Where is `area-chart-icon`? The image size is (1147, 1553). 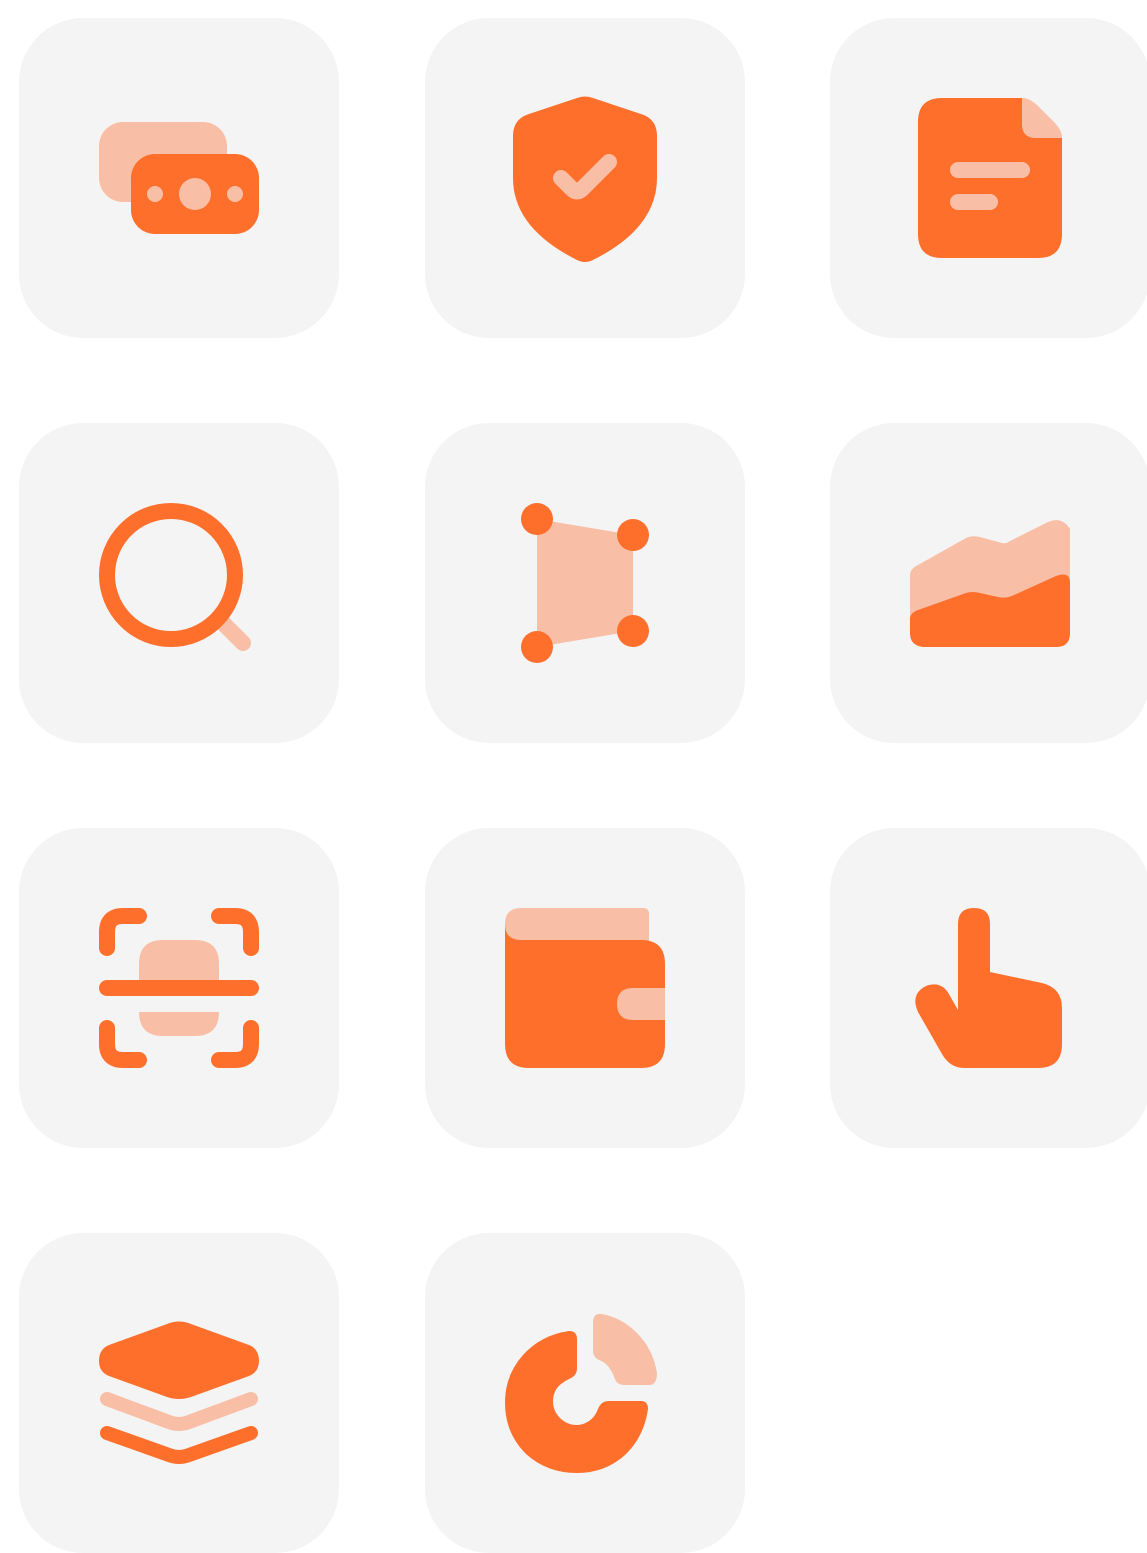 area-chart-icon is located at coordinates (990, 583).